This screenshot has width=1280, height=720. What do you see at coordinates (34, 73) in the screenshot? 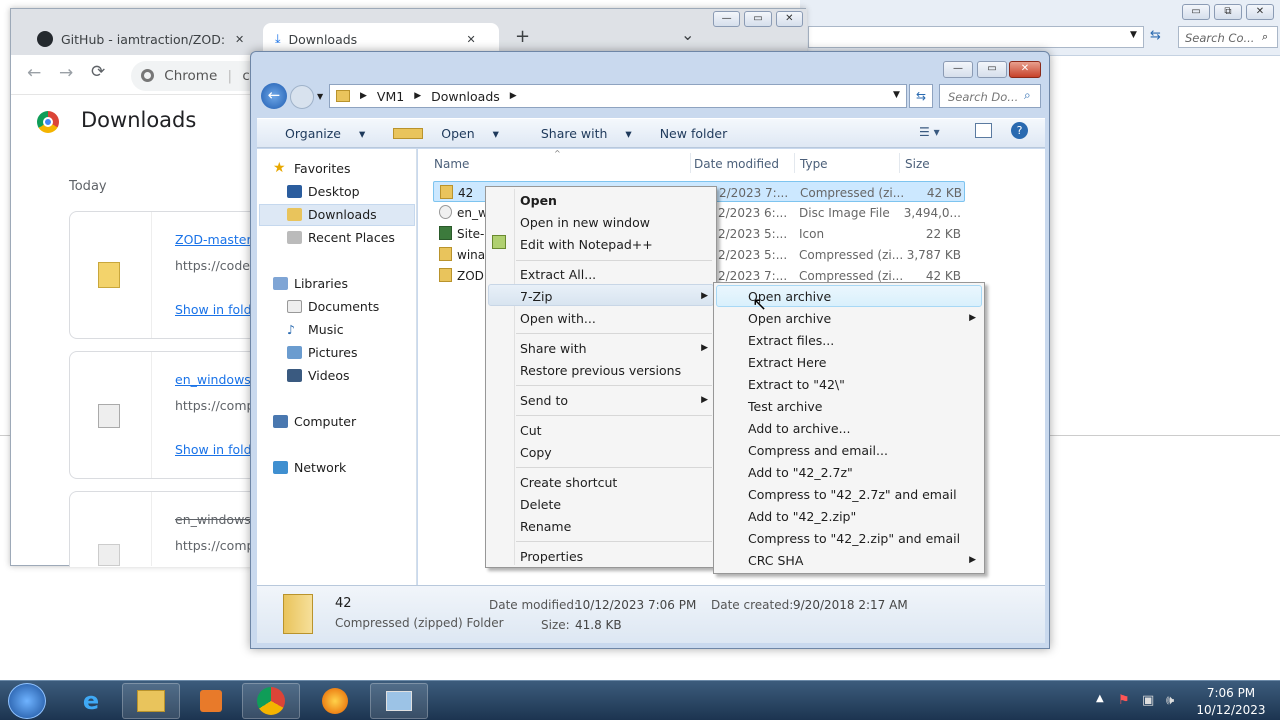
I see `back-button: ←` at bounding box center [34, 73].